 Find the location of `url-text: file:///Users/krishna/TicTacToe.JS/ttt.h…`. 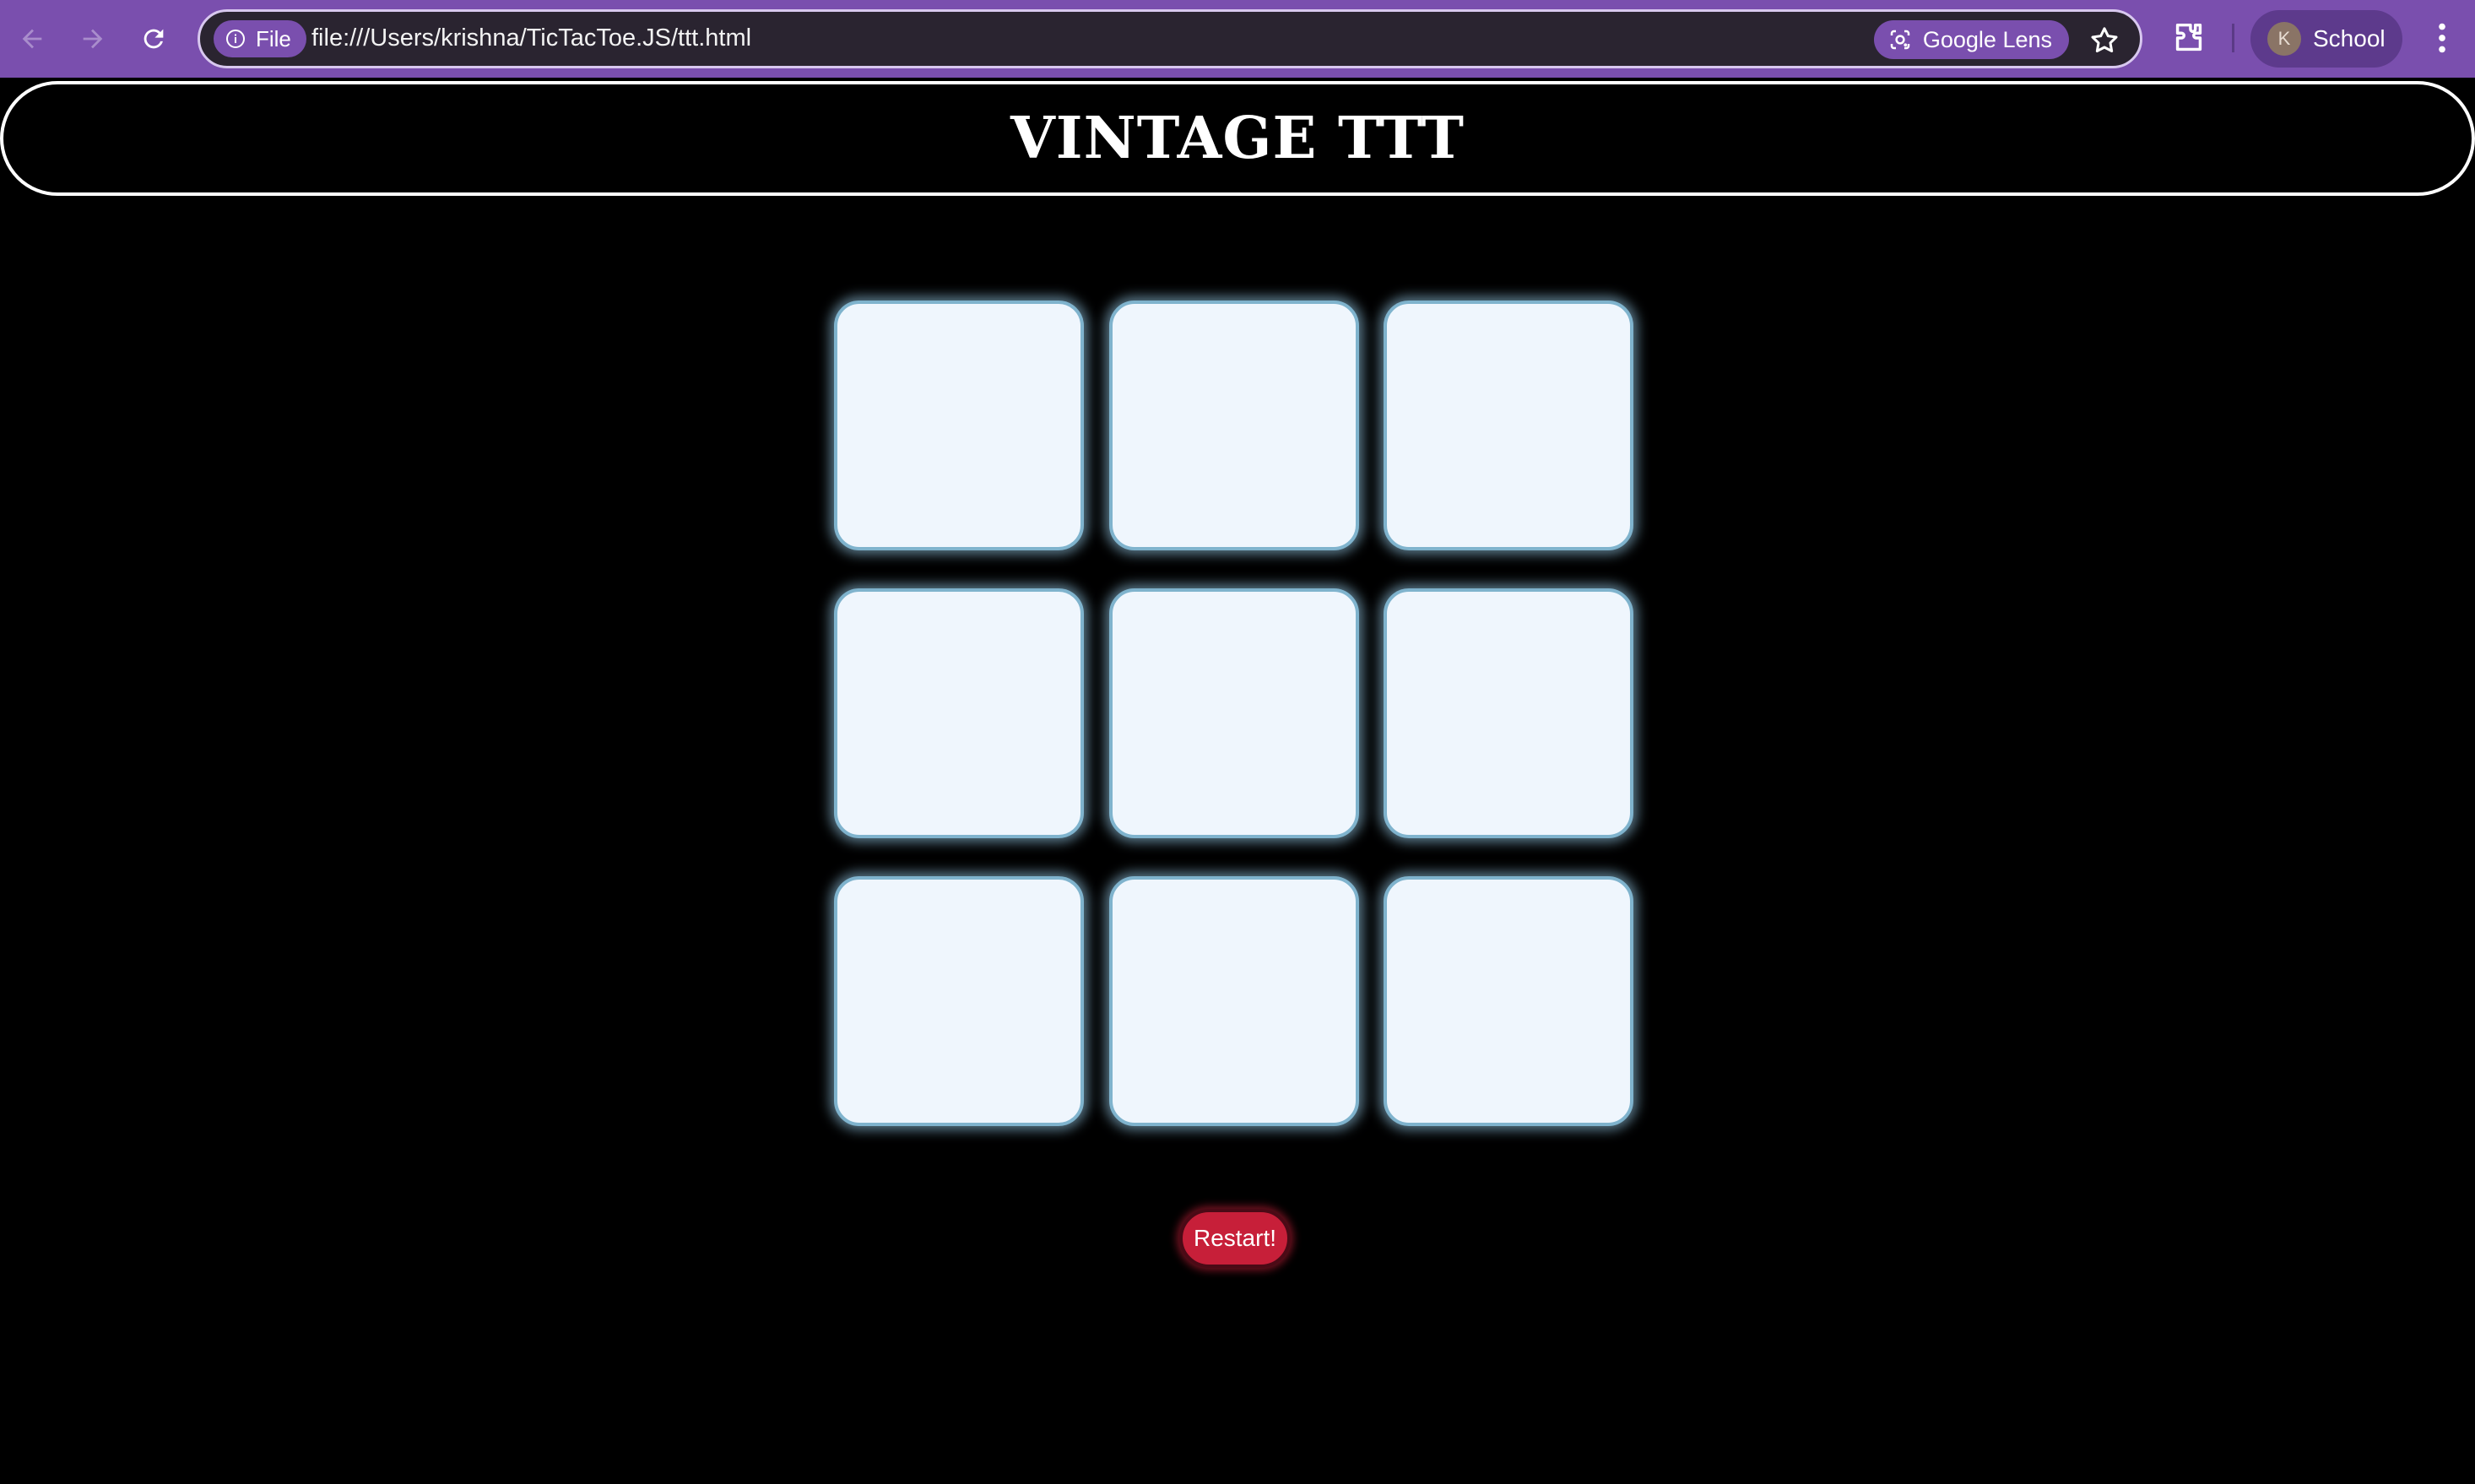

url-text: file:///Users/krishna/TicTacToe.JS/ttt.h… is located at coordinates (531, 38).